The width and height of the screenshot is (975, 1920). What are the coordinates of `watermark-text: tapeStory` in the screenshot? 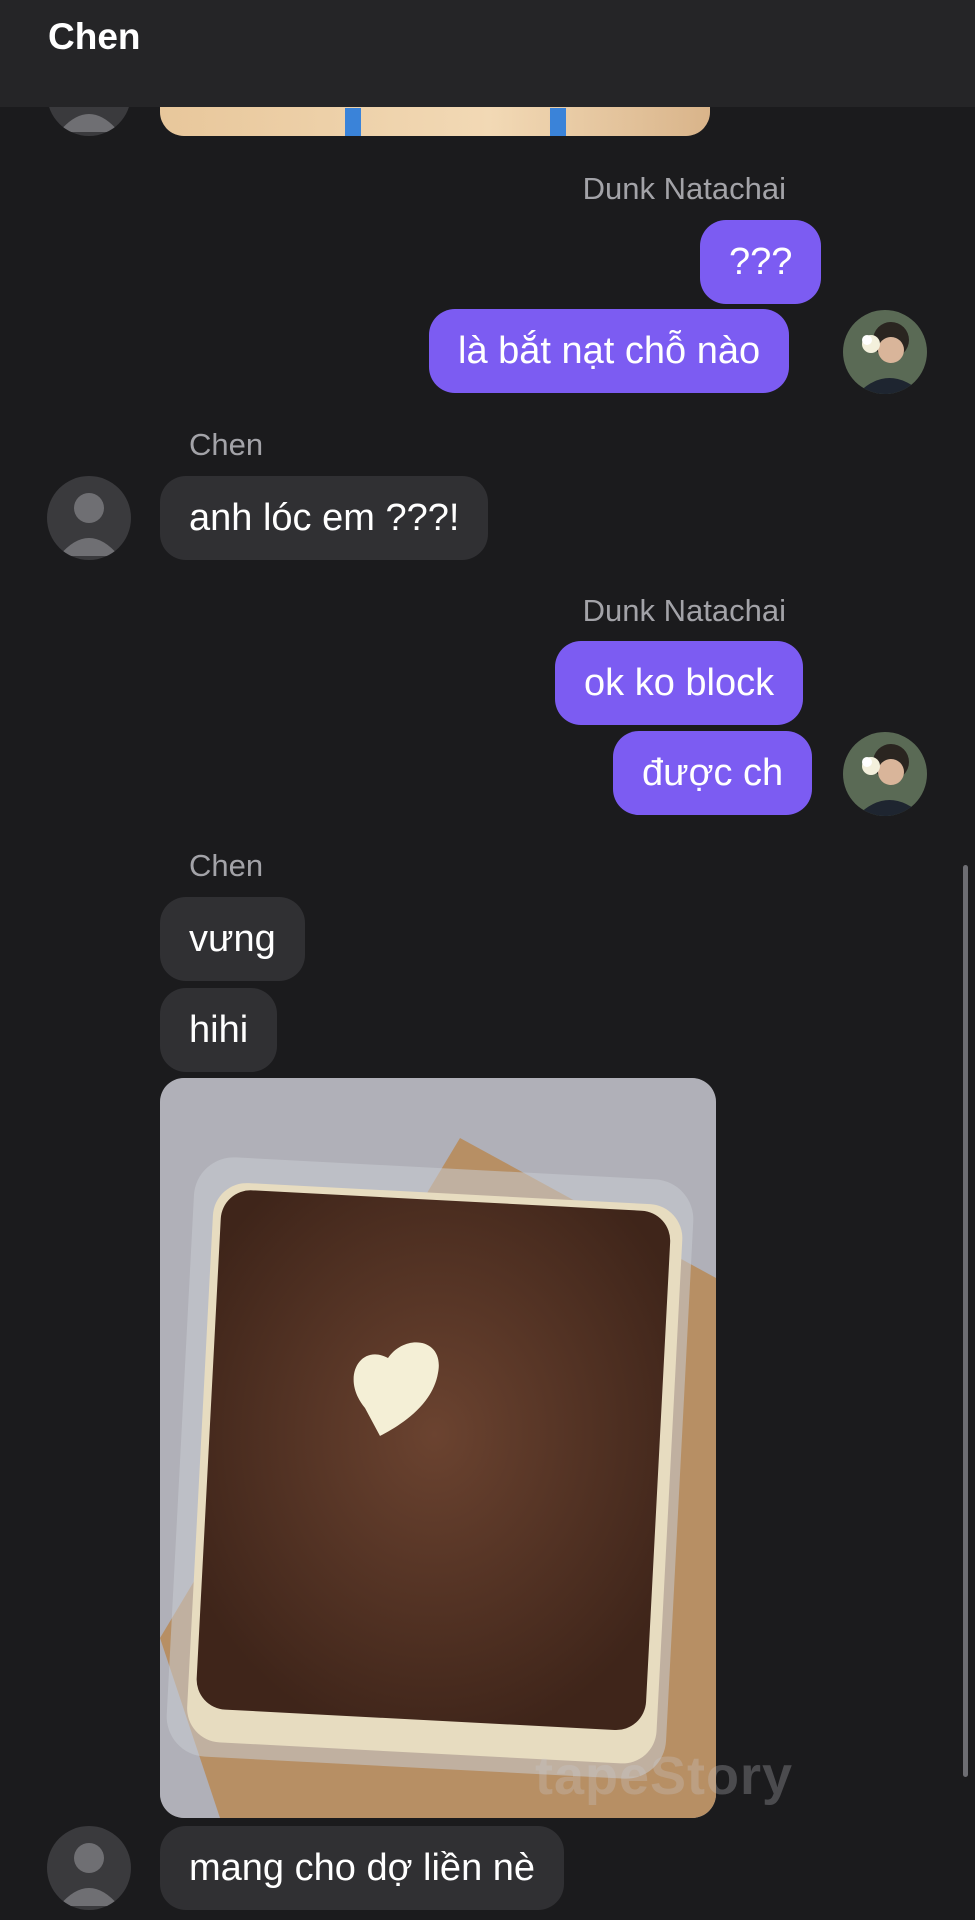 It's located at (664, 1776).